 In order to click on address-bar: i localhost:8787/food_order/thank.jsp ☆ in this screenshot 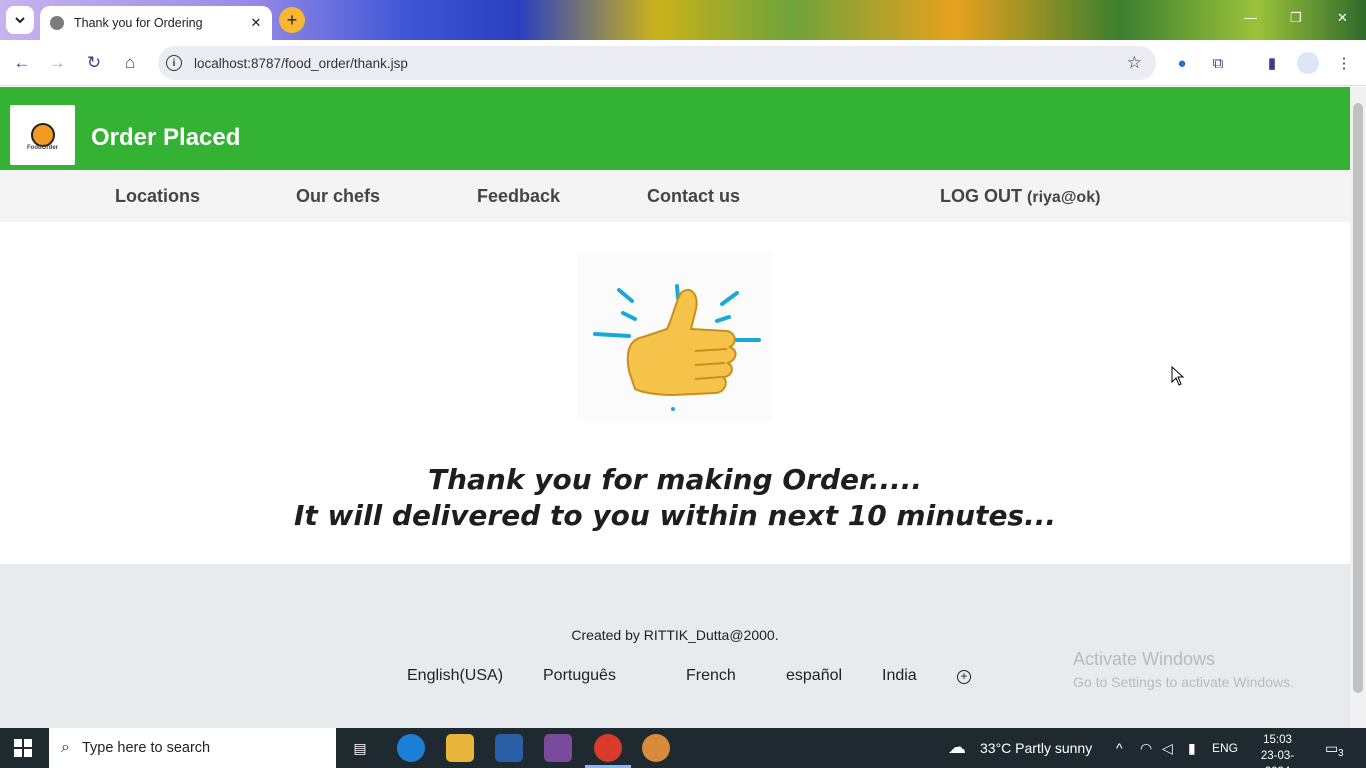, I will do `click(657, 63)`.